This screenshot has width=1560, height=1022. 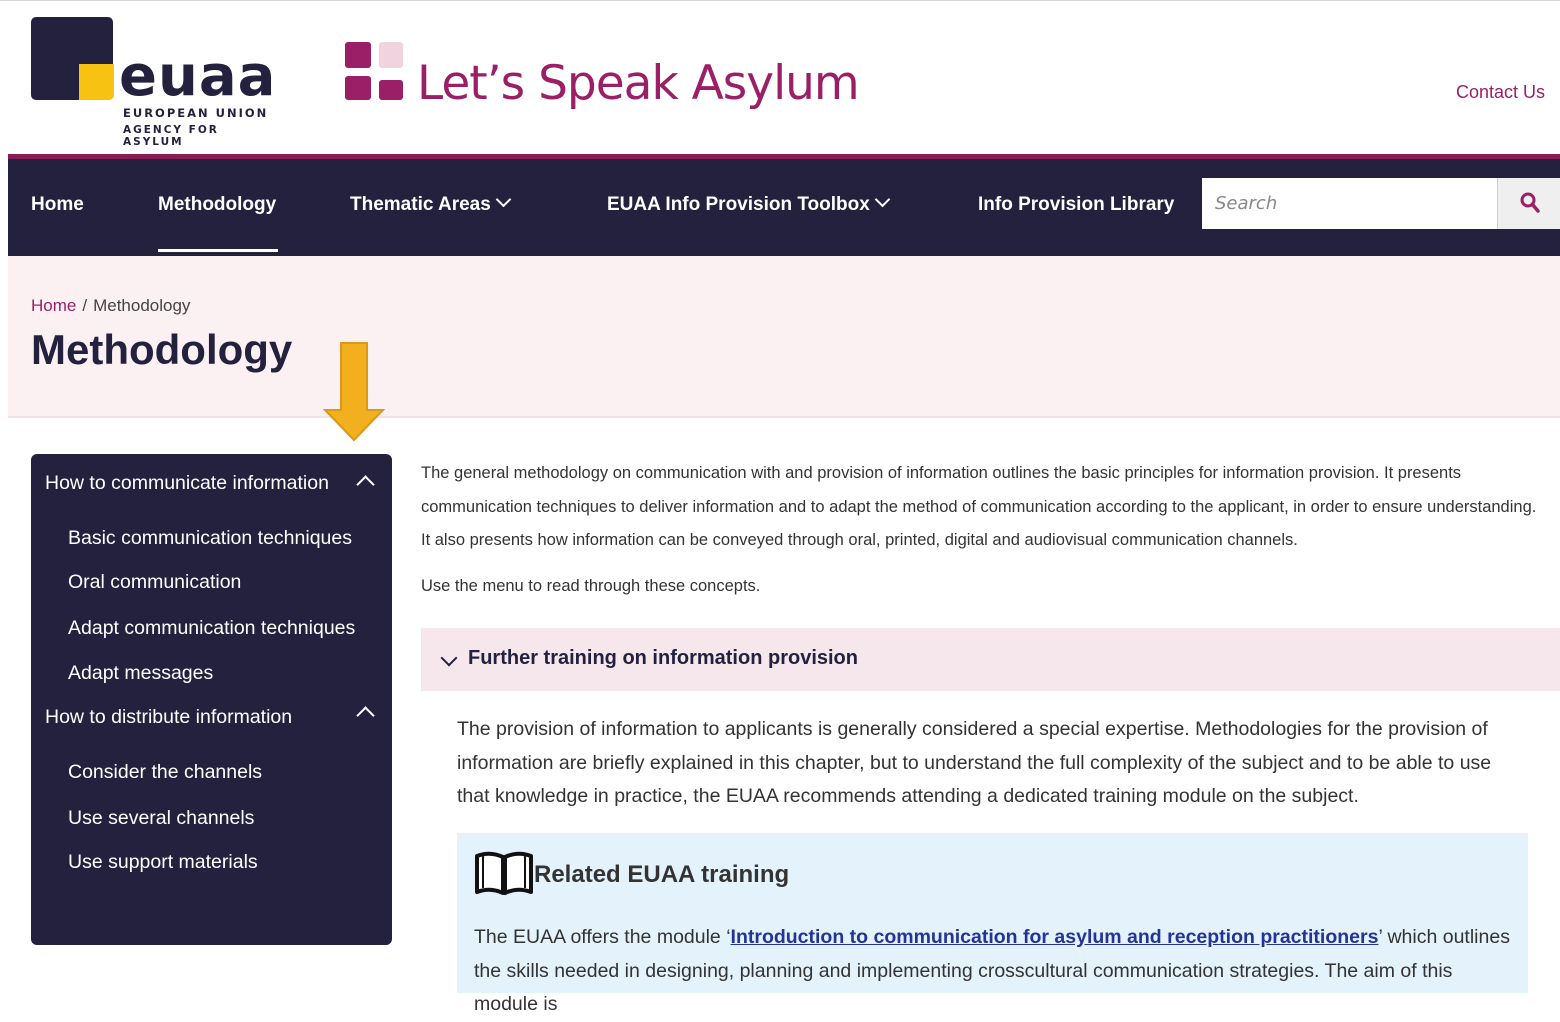 What do you see at coordinates (602, 937) in the screenshot?
I see `related-text-pre: The EUAA offers the module ‘` at bounding box center [602, 937].